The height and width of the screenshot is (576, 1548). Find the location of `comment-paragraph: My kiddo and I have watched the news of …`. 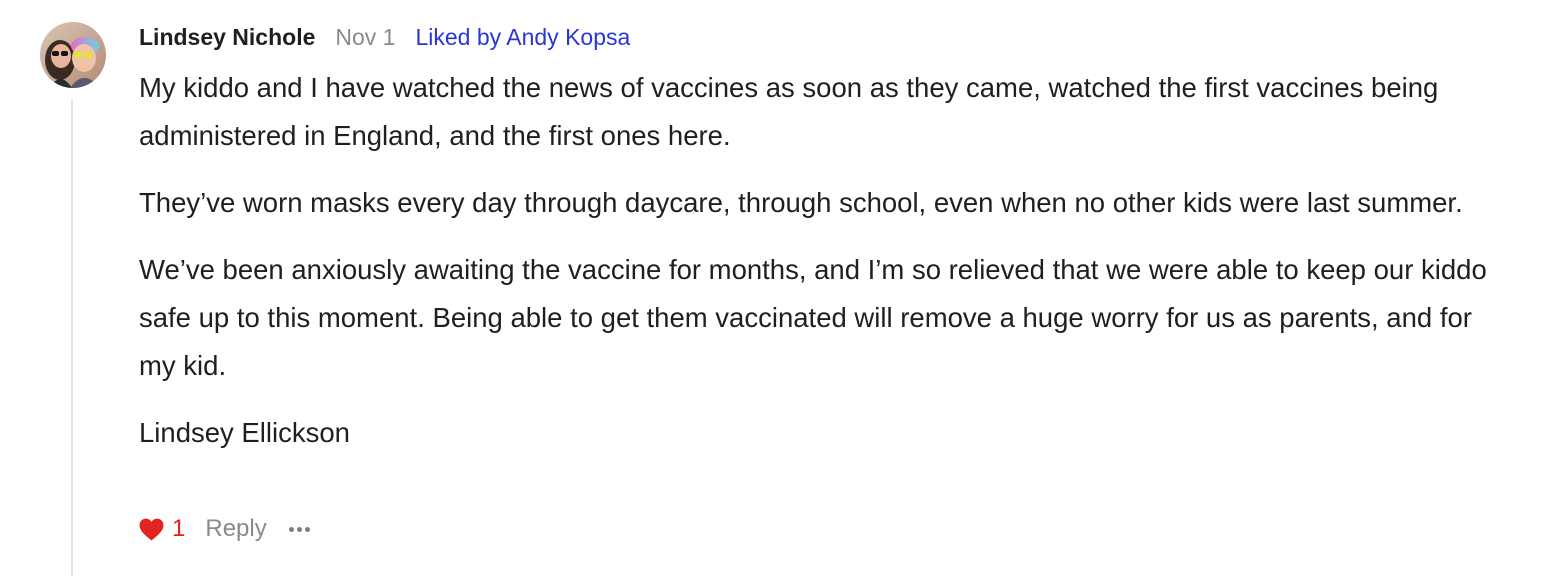

comment-paragraph: My kiddo and I have watched the news of … is located at coordinates (789, 111).